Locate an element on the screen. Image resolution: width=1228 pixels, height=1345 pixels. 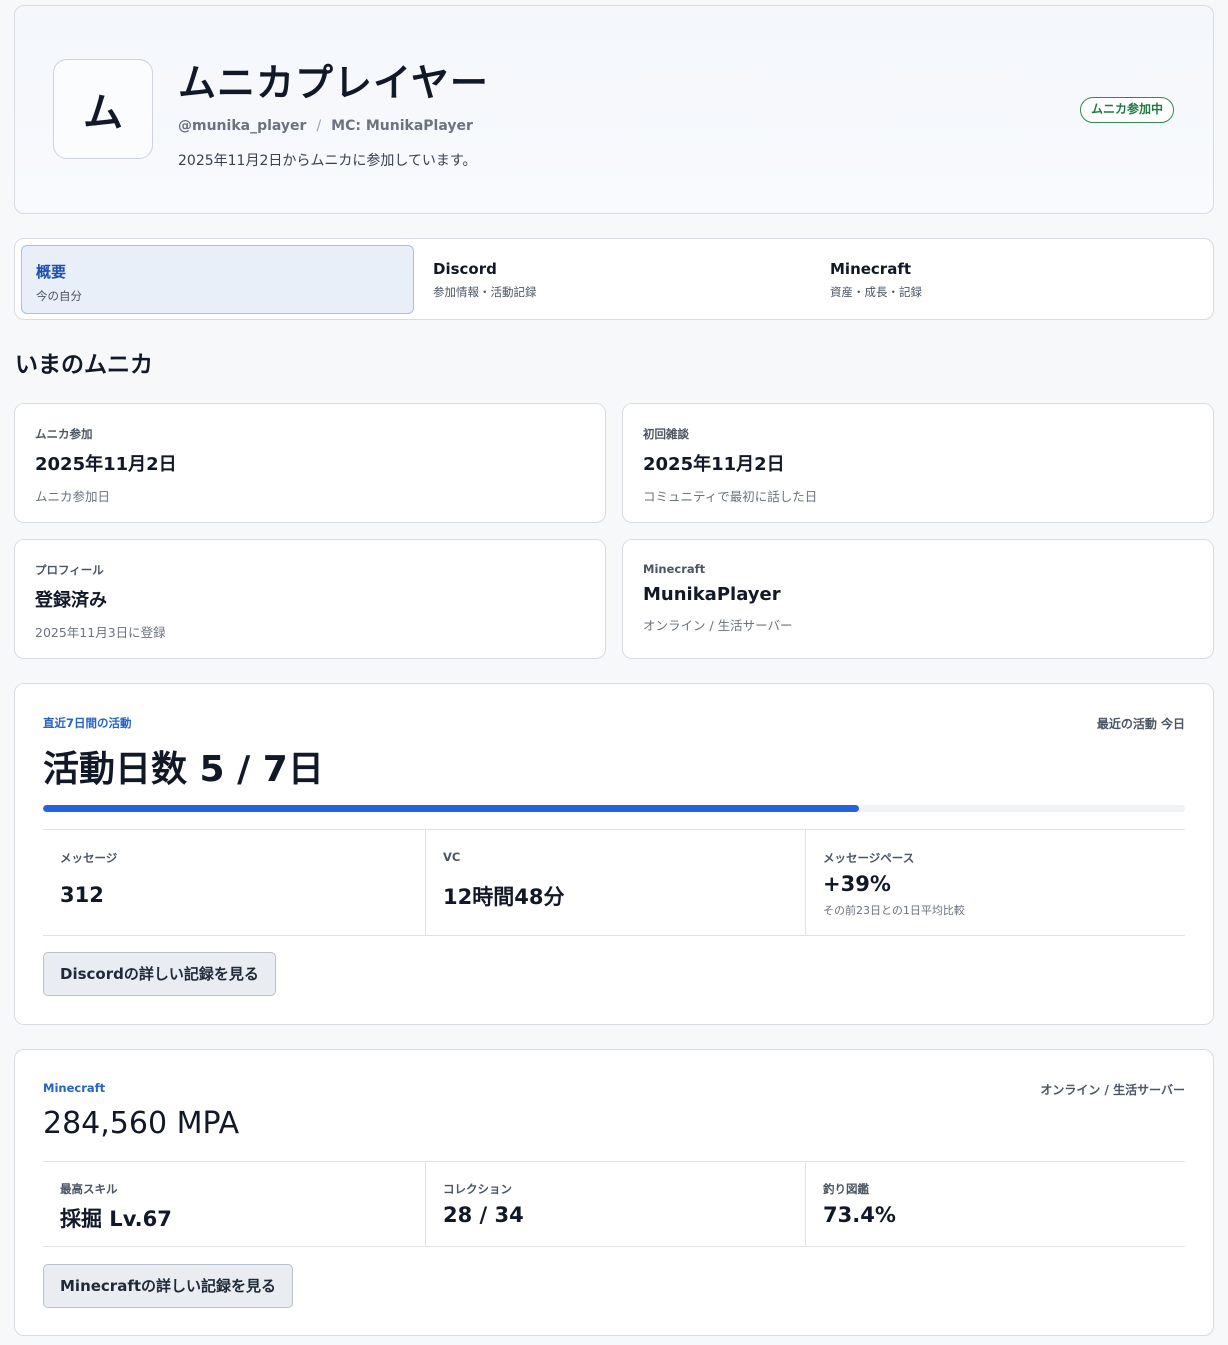
tab-subtitle: 今の自分 is located at coordinates (59, 296).